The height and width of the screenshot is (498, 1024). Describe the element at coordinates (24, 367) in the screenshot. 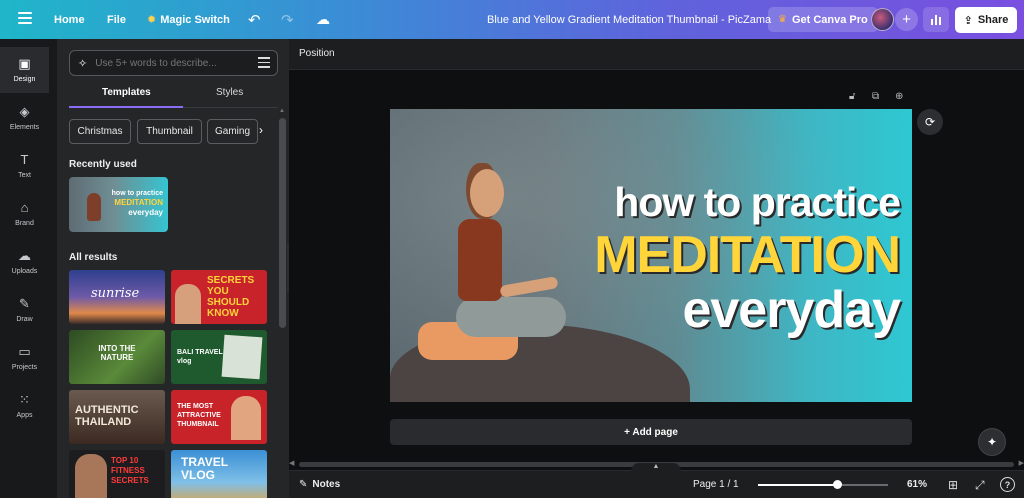

I see `rail-label: Projects` at that location.